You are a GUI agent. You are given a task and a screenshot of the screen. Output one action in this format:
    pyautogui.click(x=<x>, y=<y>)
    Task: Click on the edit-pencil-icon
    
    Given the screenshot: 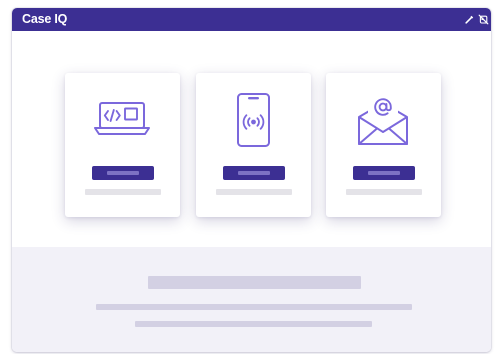 What is the action you would take?
    pyautogui.click(x=469, y=19)
    